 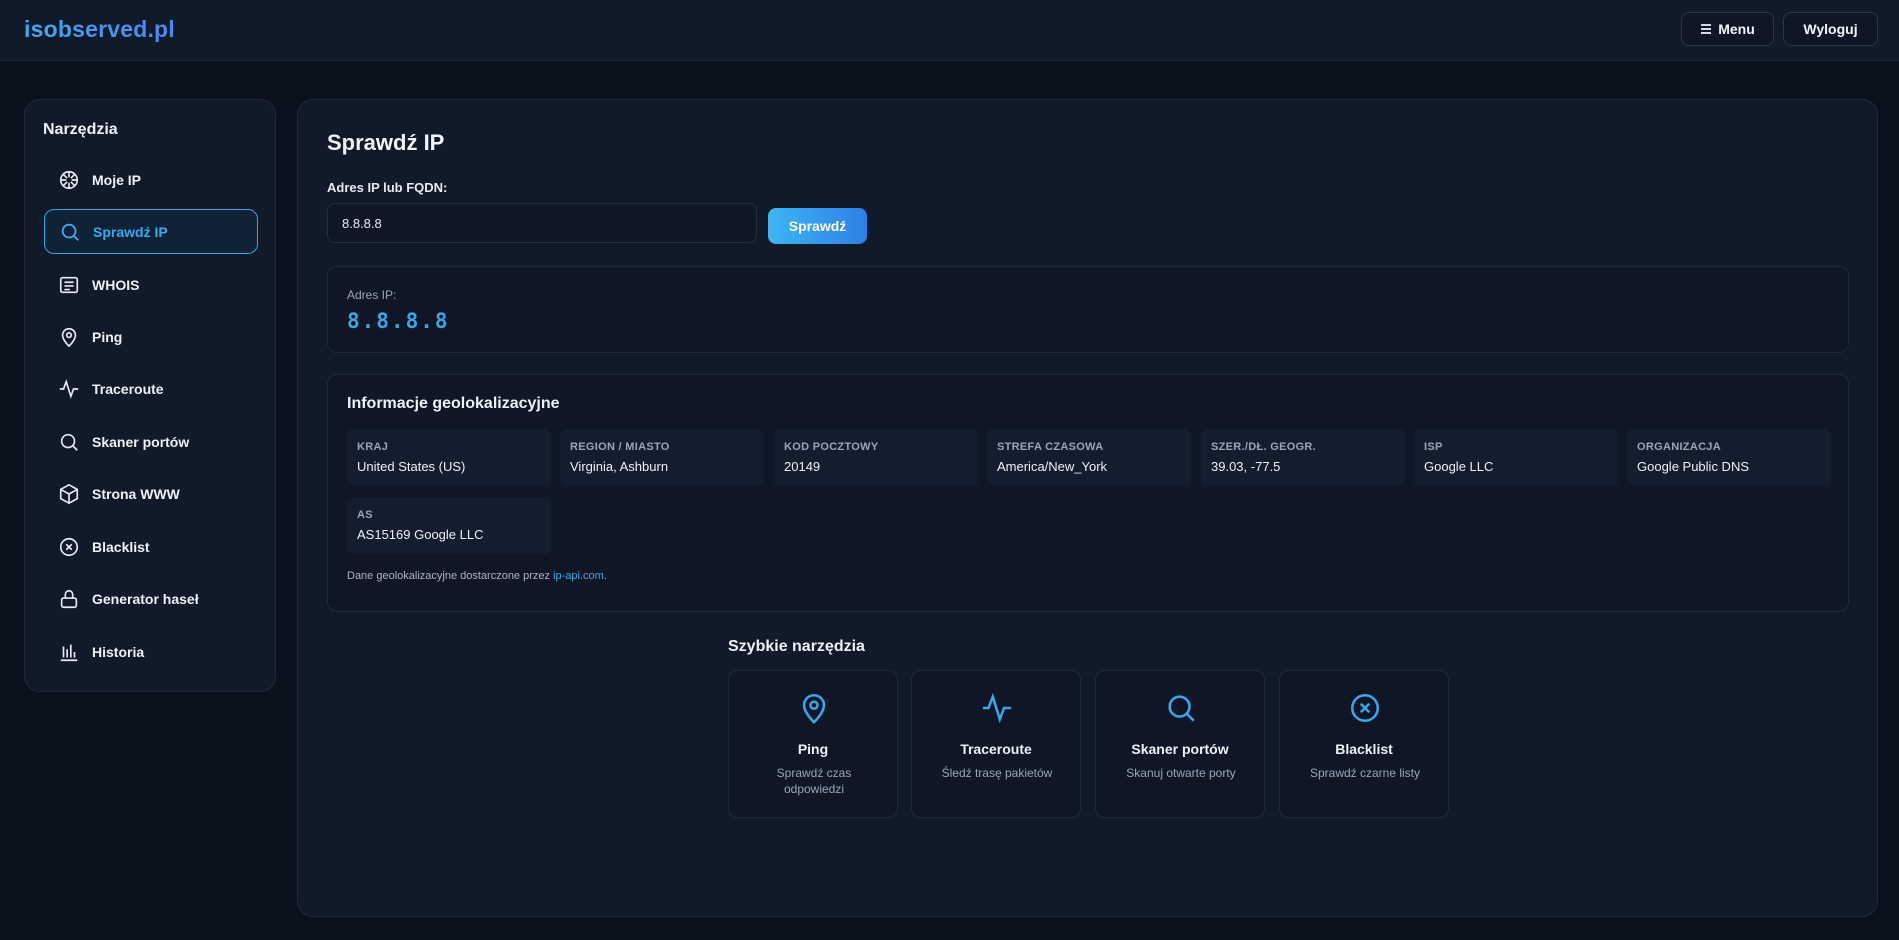 What do you see at coordinates (1433, 447) in the screenshot?
I see `geo-field-key: ISP` at bounding box center [1433, 447].